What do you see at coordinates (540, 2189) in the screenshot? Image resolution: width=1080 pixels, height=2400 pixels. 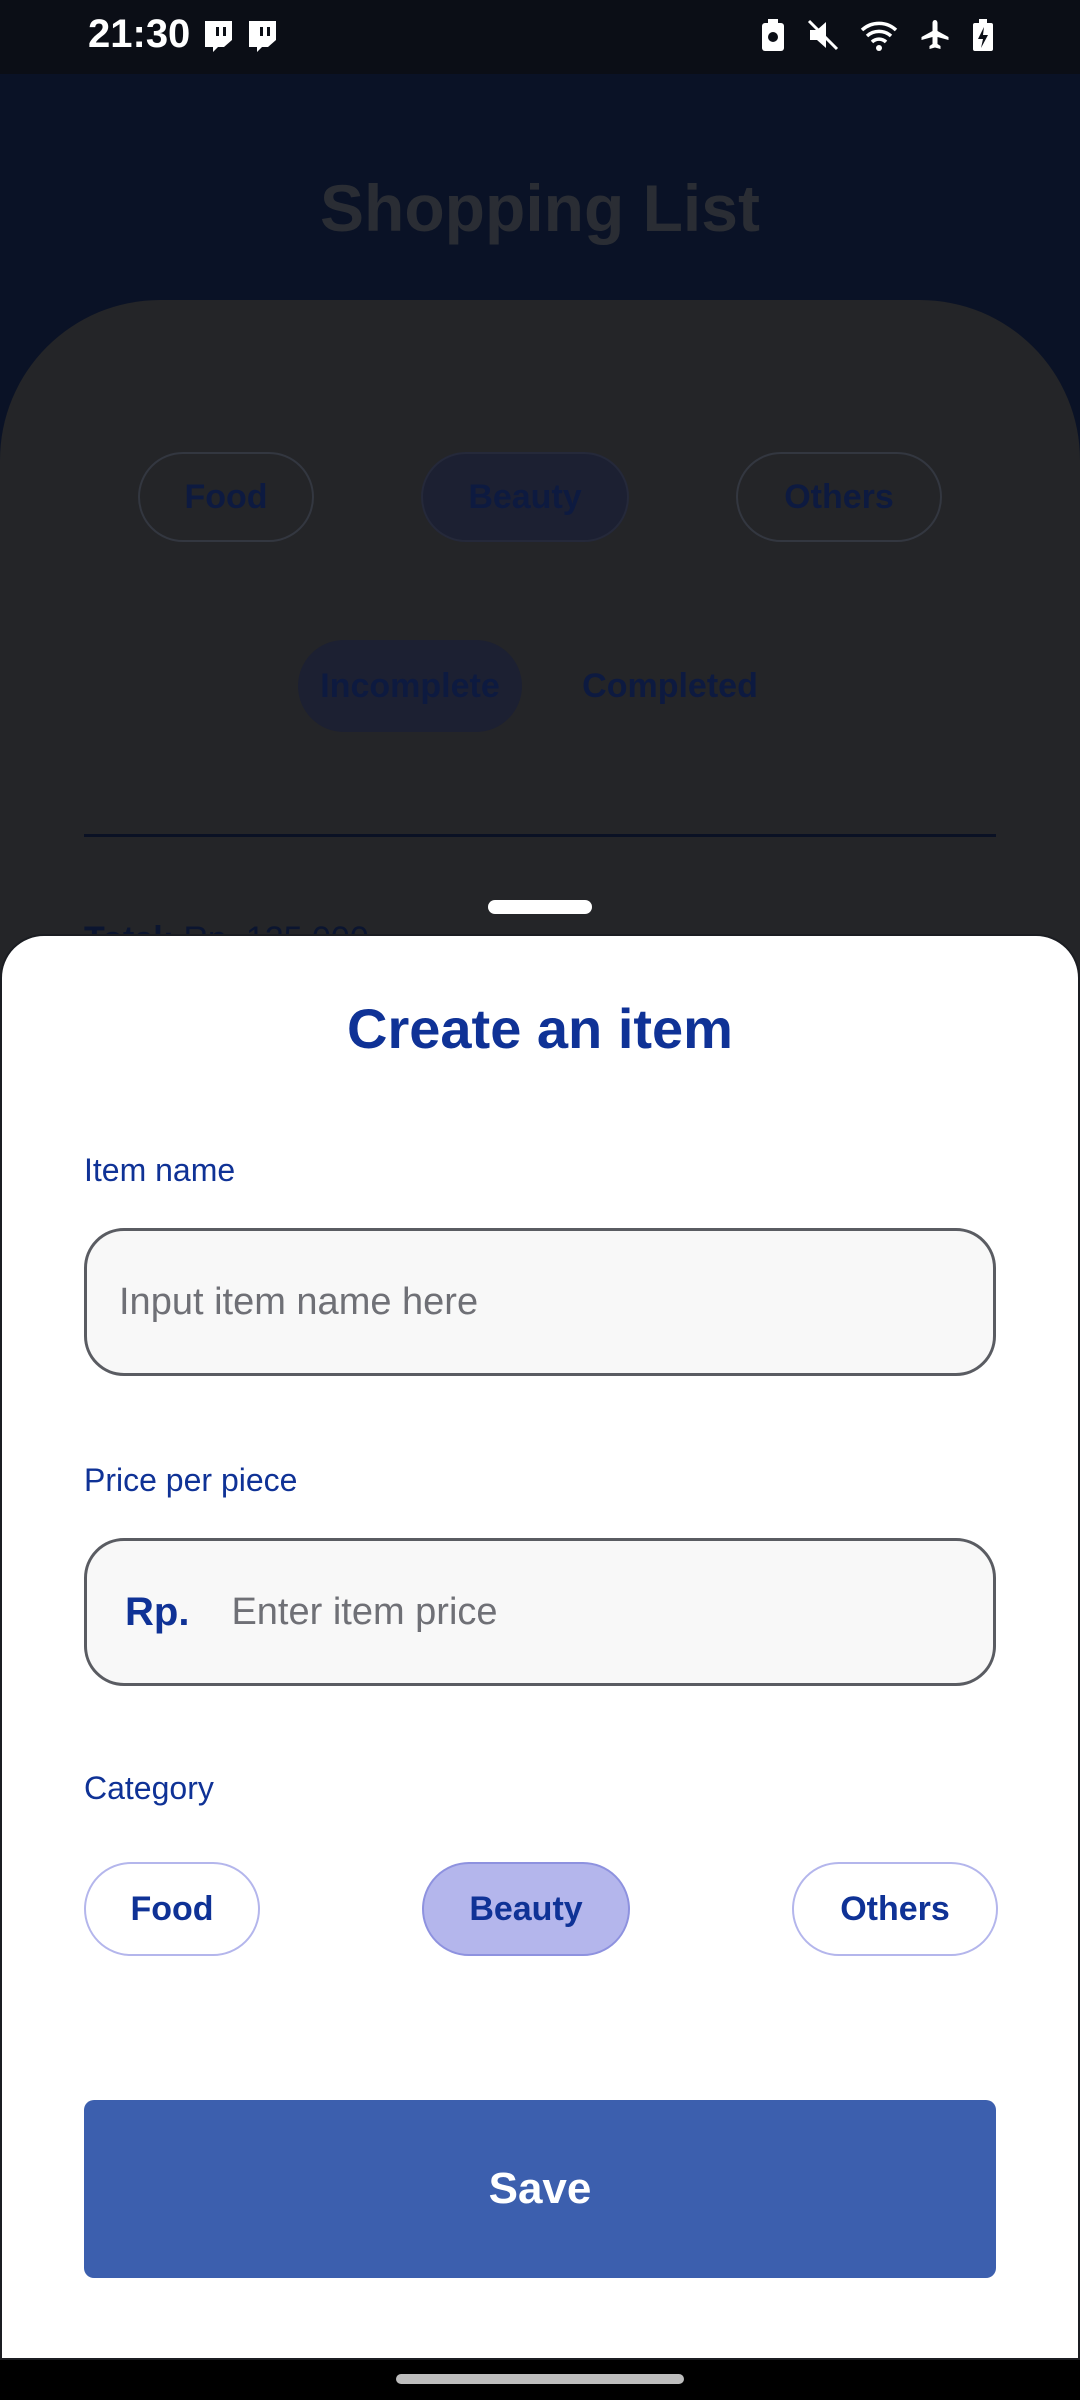 I see `save-button: Save` at bounding box center [540, 2189].